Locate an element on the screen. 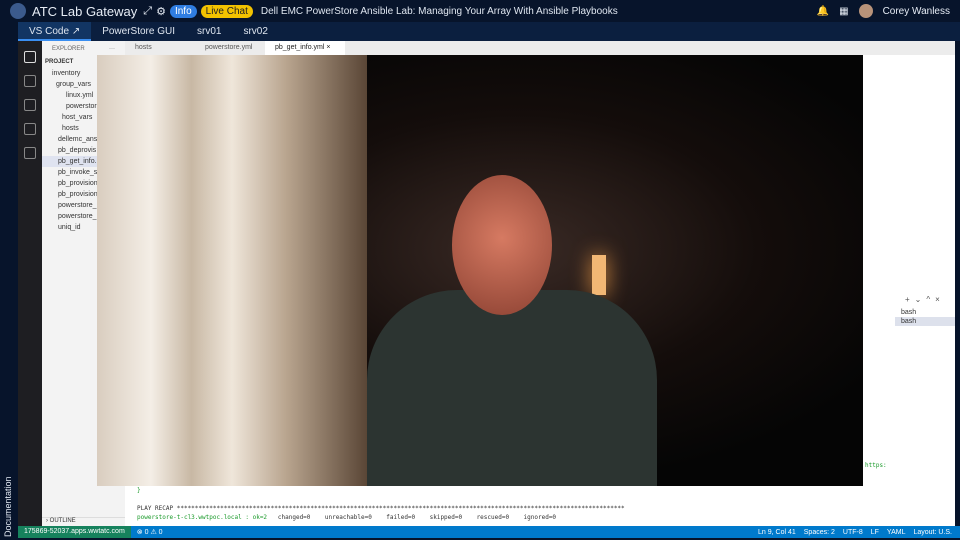  run-debug-icon is located at coordinates (30, 129).